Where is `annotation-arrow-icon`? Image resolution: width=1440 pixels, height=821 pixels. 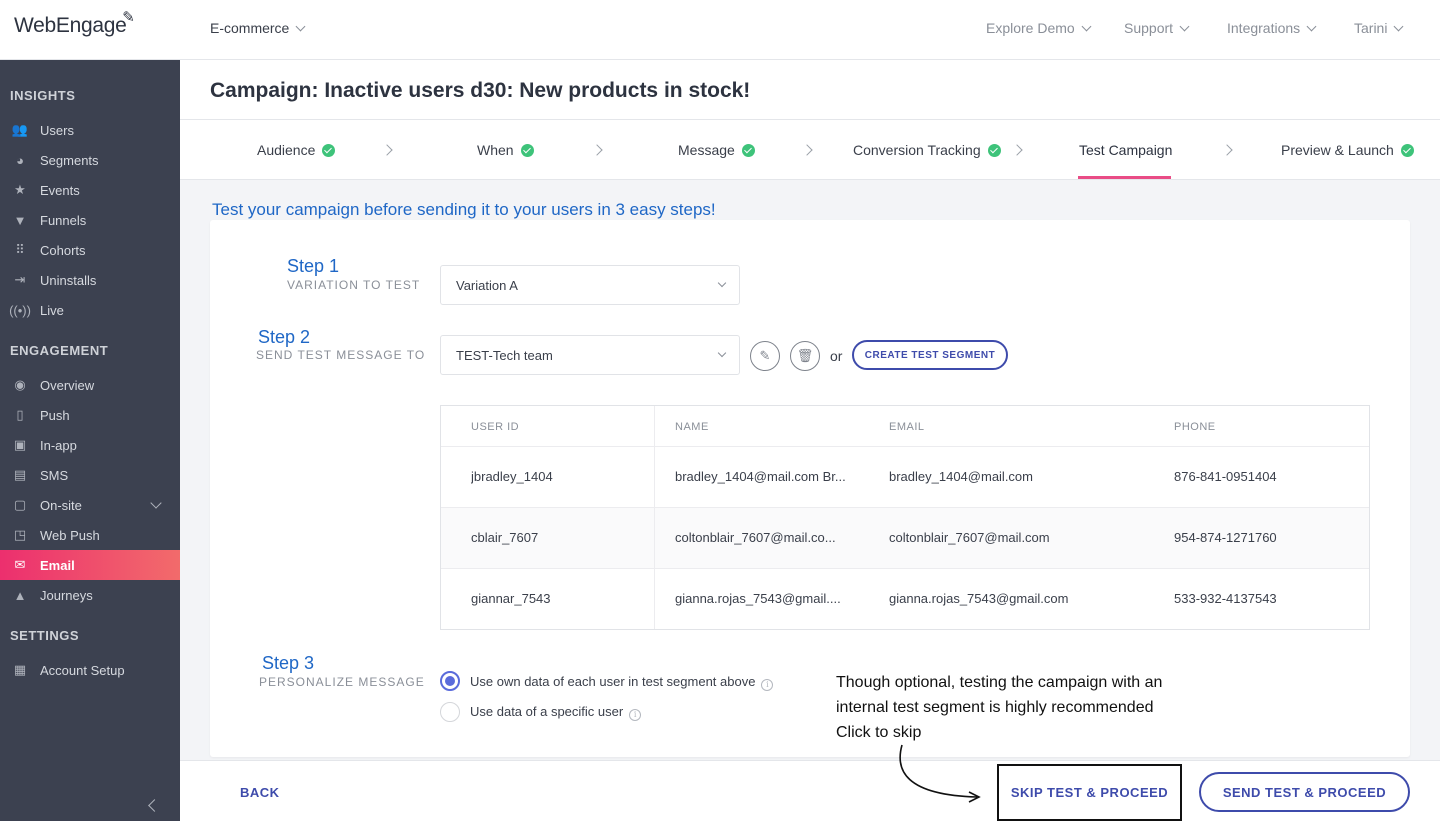 annotation-arrow-icon is located at coordinates (940, 773).